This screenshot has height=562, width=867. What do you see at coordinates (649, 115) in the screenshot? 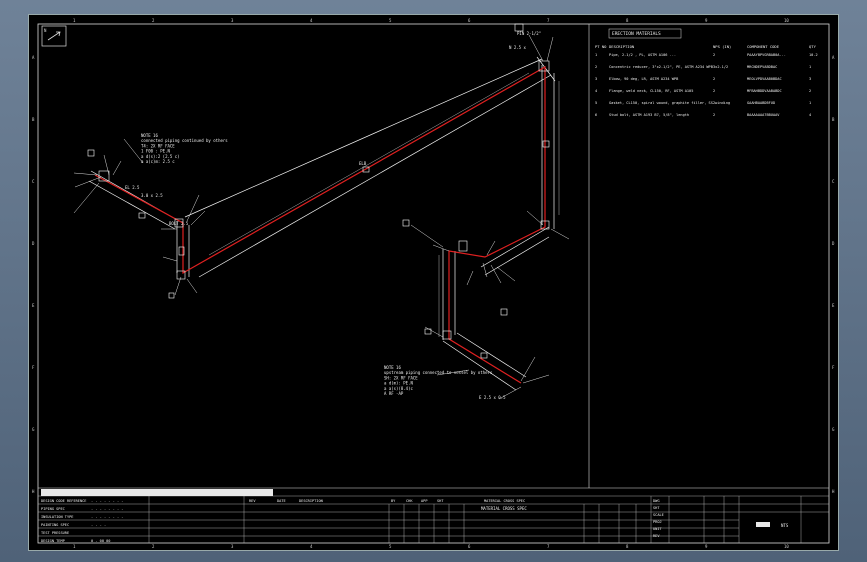
I see `bom-cell-desc: Stud bolt, ASTM A193 B7, 5/8", length` at bounding box center [649, 115].